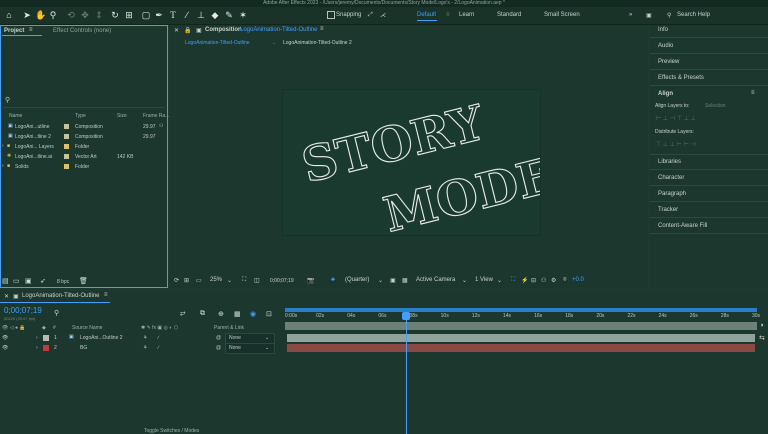 This screenshot has width=768, height=434. Describe the element at coordinates (217, 43) in the screenshot. I see `breadcrumb-item-1: LogoAnimation-Tilted-Outline` at that location.